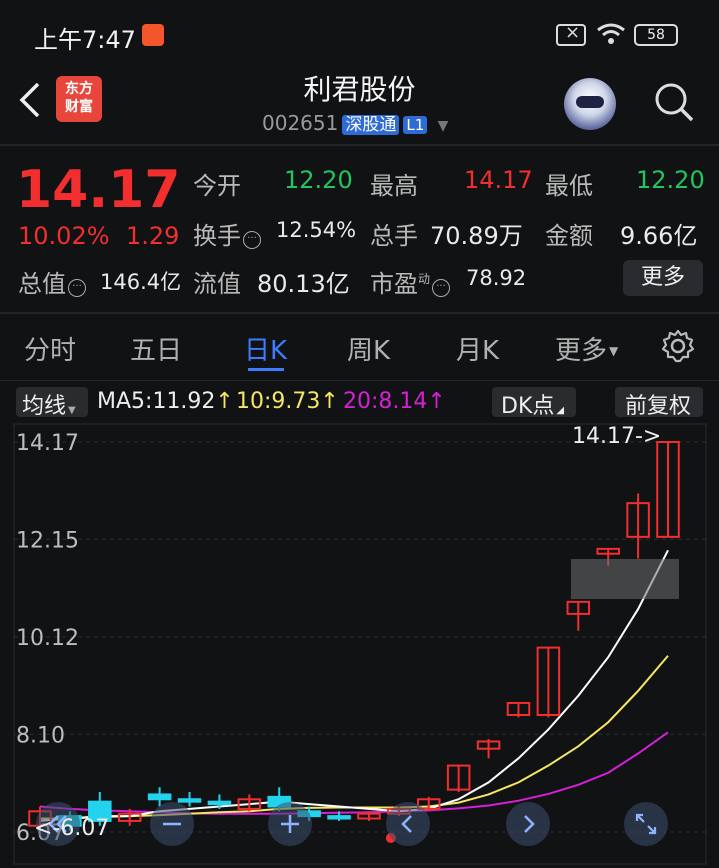 This screenshot has height=868, width=719. Describe the element at coordinates (266, 369) in the screenshot. I see `active-tab-indicator` at that location.